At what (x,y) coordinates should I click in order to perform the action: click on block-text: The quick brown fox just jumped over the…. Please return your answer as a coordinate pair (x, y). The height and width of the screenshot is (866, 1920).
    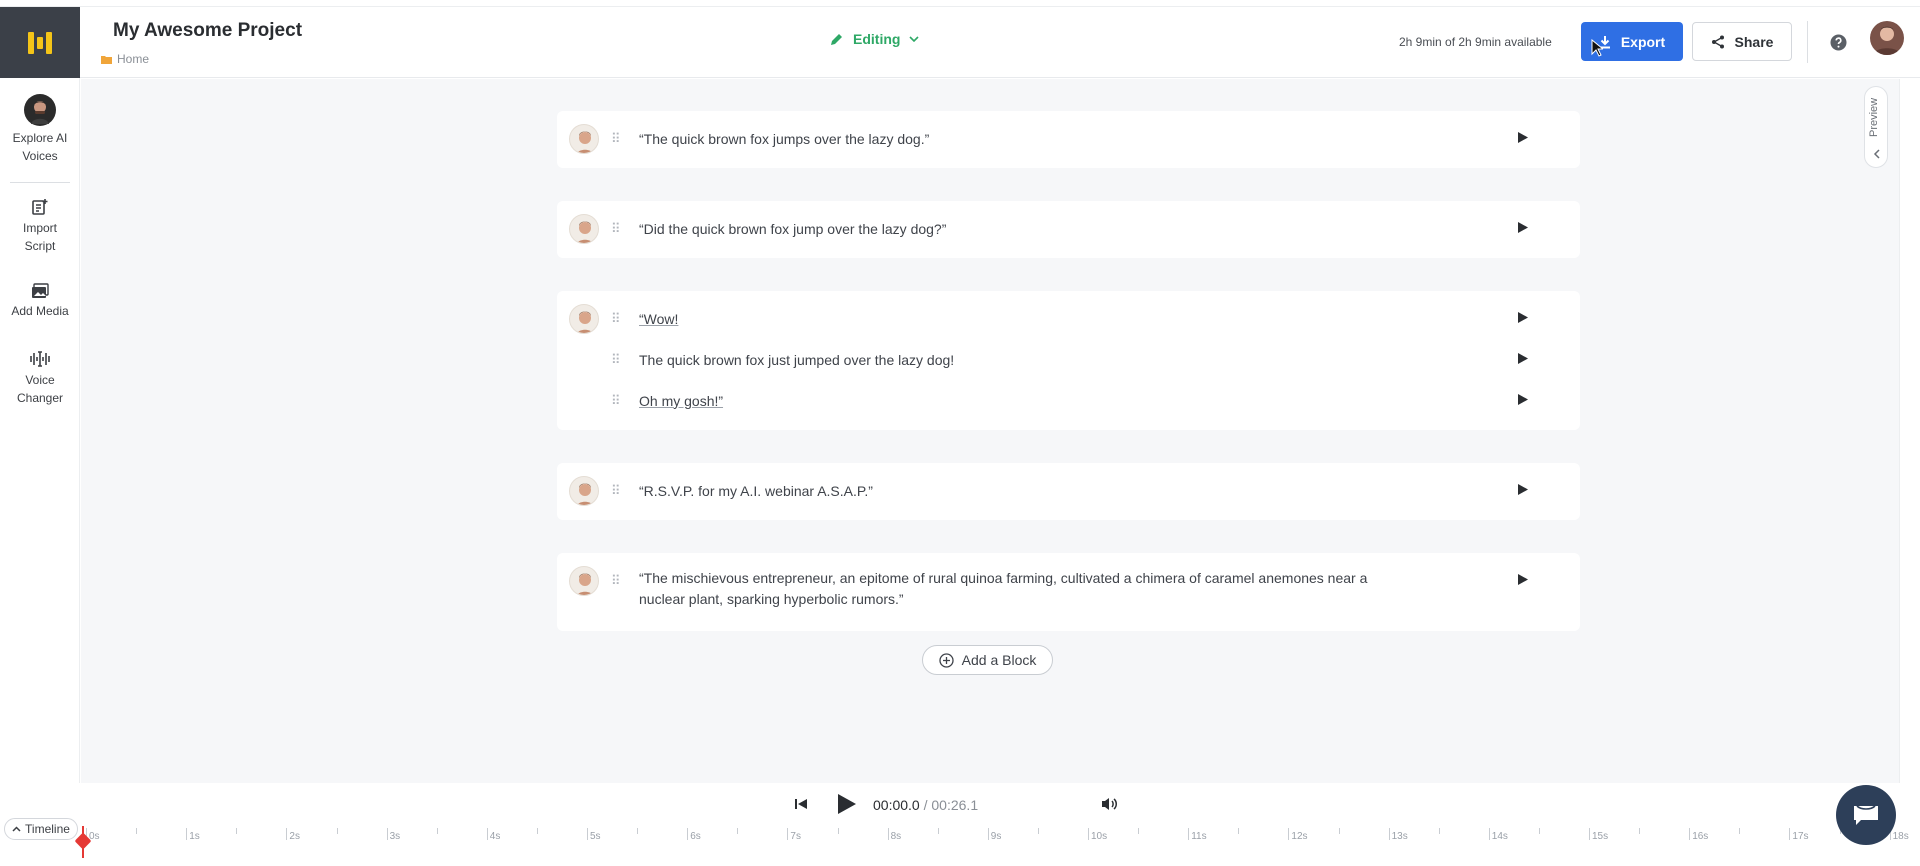
    Looking at the image, I should click on (796, 360).